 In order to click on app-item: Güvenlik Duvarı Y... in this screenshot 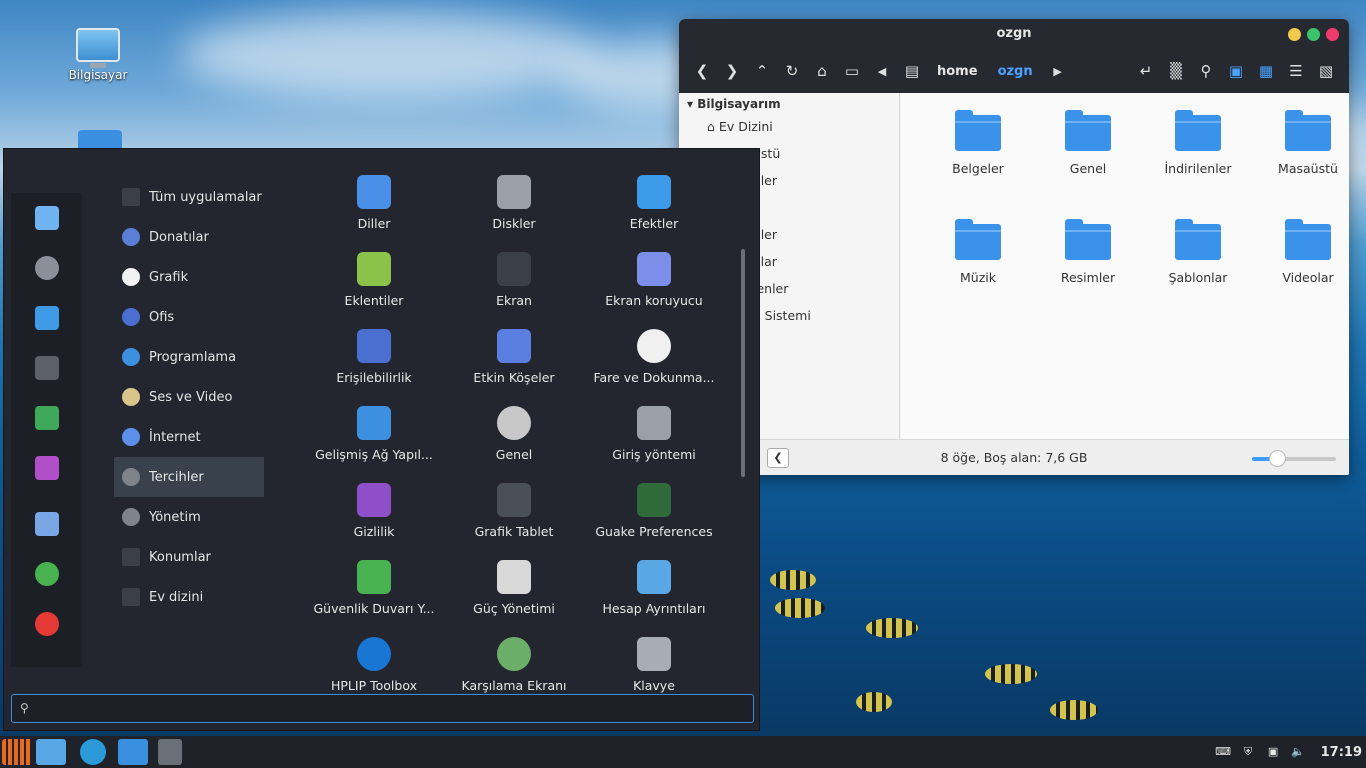, I will do `click(374, 594)`.